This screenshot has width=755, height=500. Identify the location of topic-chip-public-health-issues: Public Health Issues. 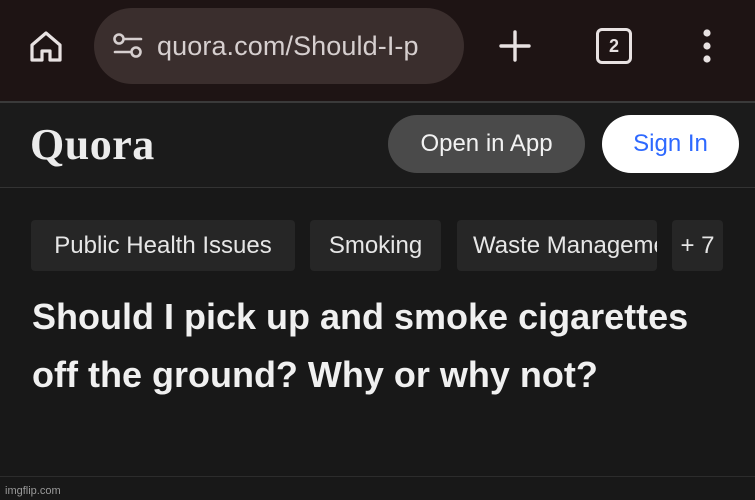
(163, 245).